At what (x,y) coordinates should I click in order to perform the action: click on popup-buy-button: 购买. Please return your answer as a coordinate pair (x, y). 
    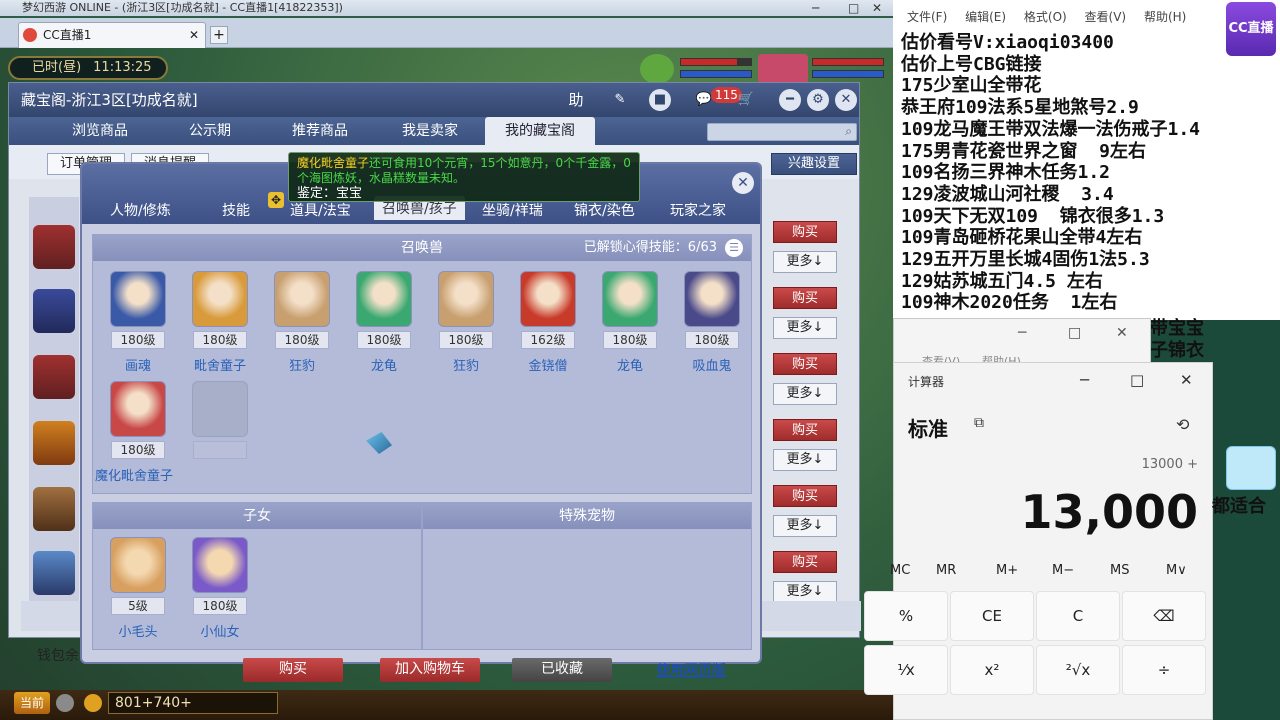
    Looking at the image, I should click on (293, 670).